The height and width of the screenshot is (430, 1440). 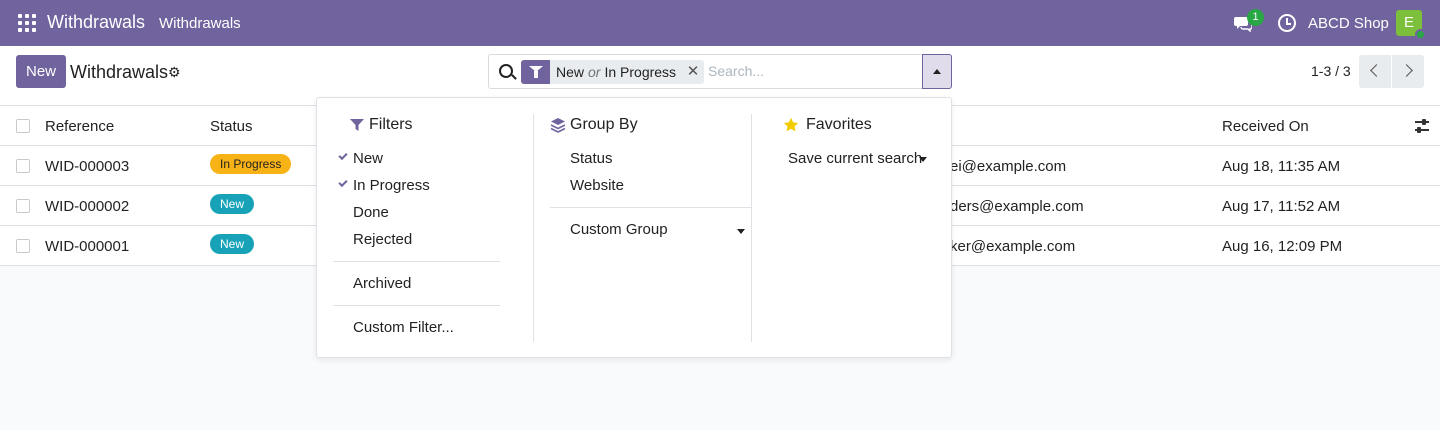 What do you see at coordinates (1422, 126) in the screenshot?
I see `optional-columns-icon` at bounding box center [1422, 126].